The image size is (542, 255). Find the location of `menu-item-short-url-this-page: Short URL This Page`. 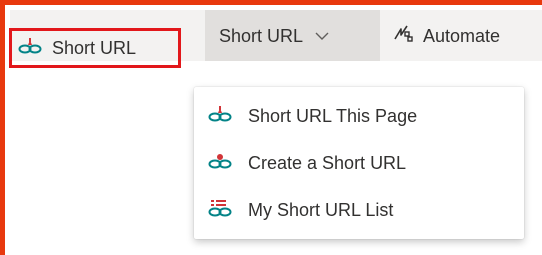

menu-item-short-url-this-page: Short URL This Page is located at coordinates (359, 116).